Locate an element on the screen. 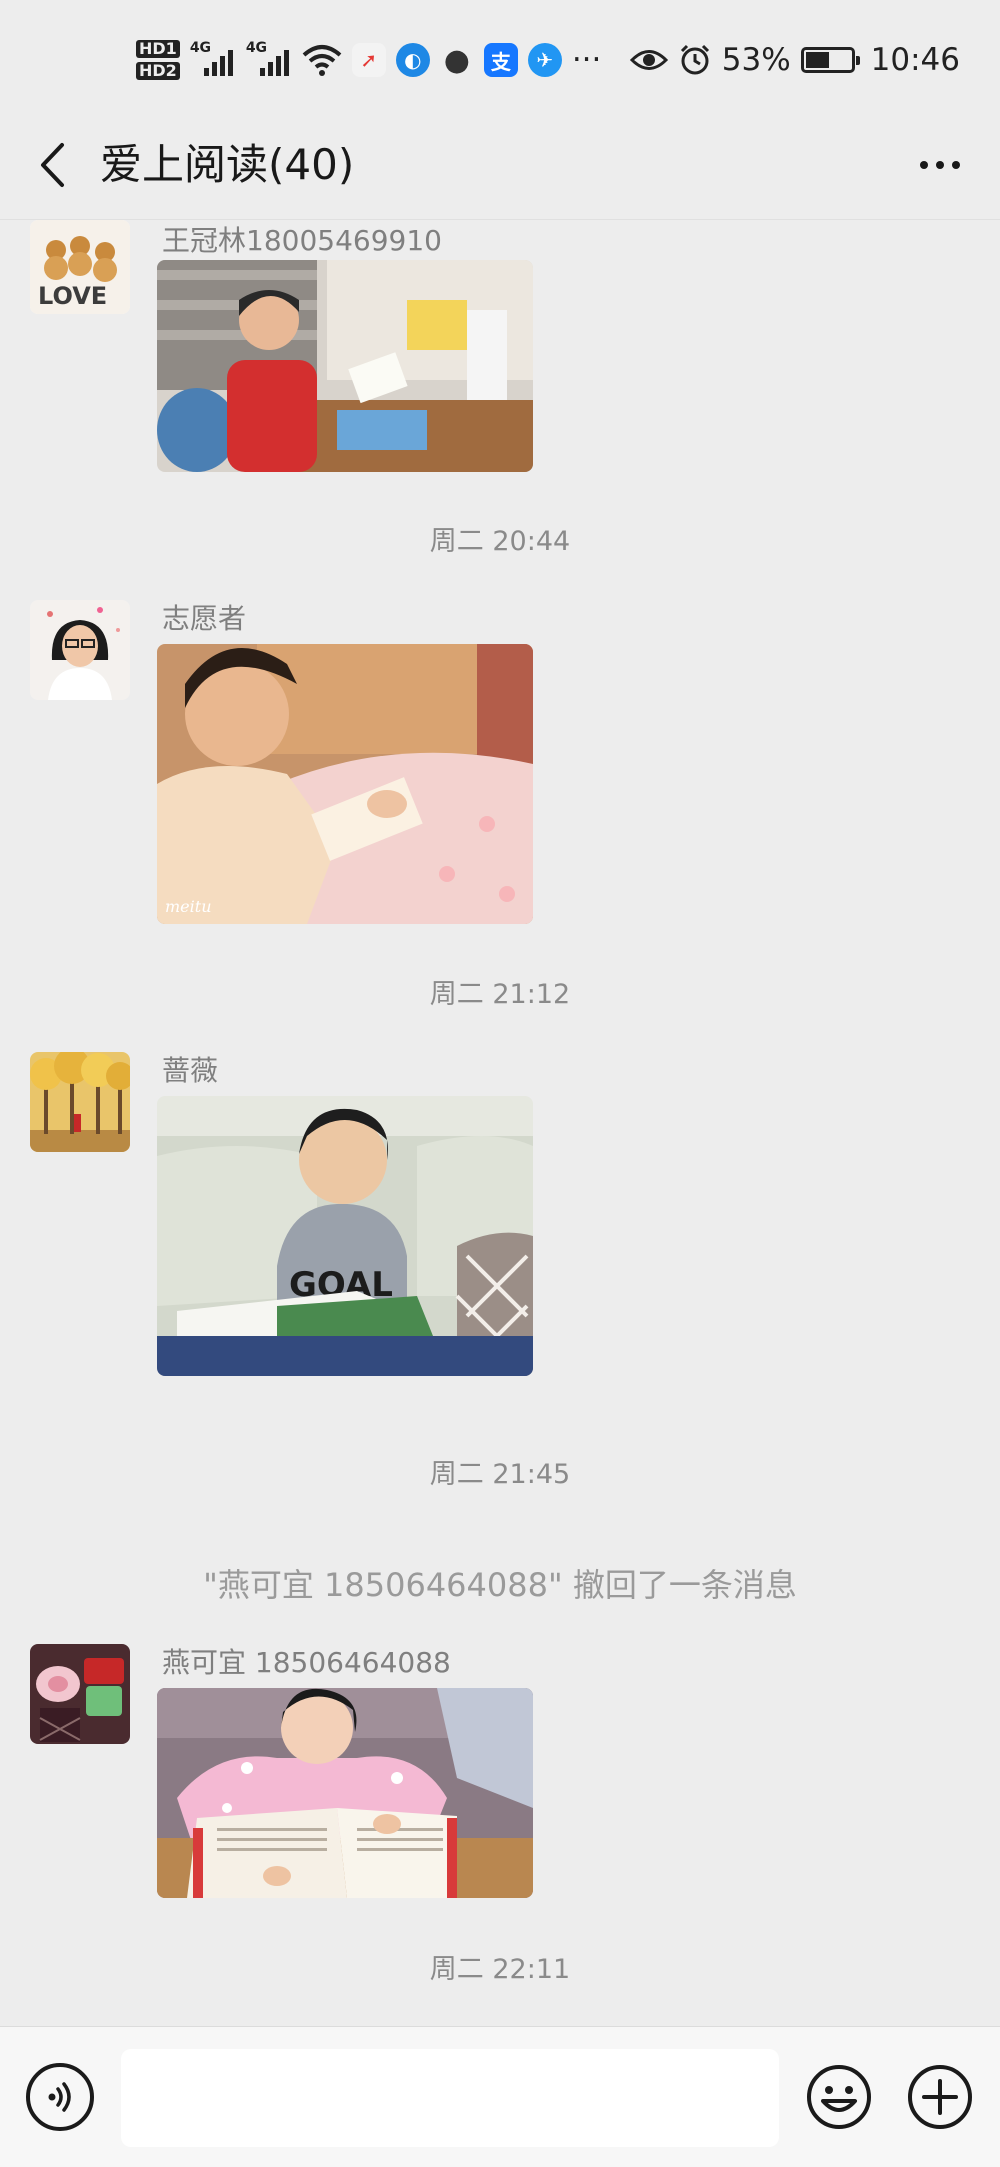 The width and height of the screenshot is (1000, 2167). autumn-trees-avatar is located at coordinates (80, 1102).